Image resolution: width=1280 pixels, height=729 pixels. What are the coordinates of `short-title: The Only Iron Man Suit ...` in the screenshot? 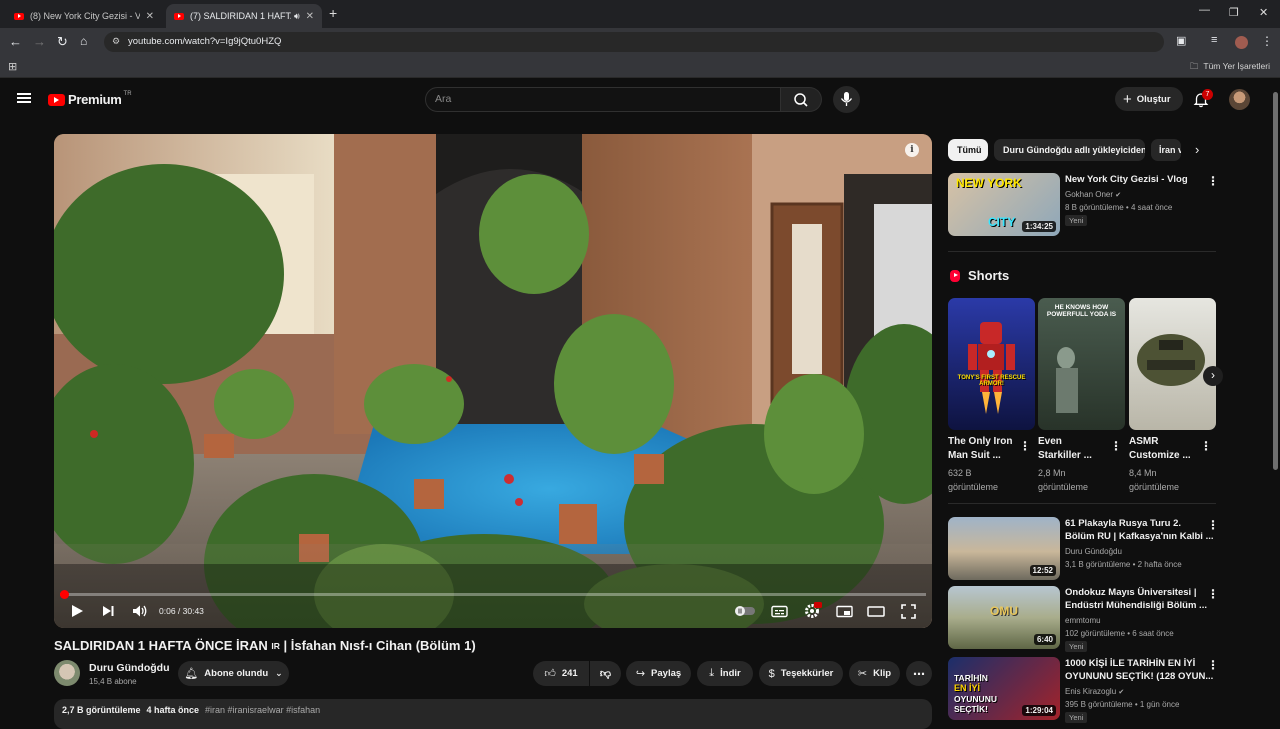 It's located at (980, 449).